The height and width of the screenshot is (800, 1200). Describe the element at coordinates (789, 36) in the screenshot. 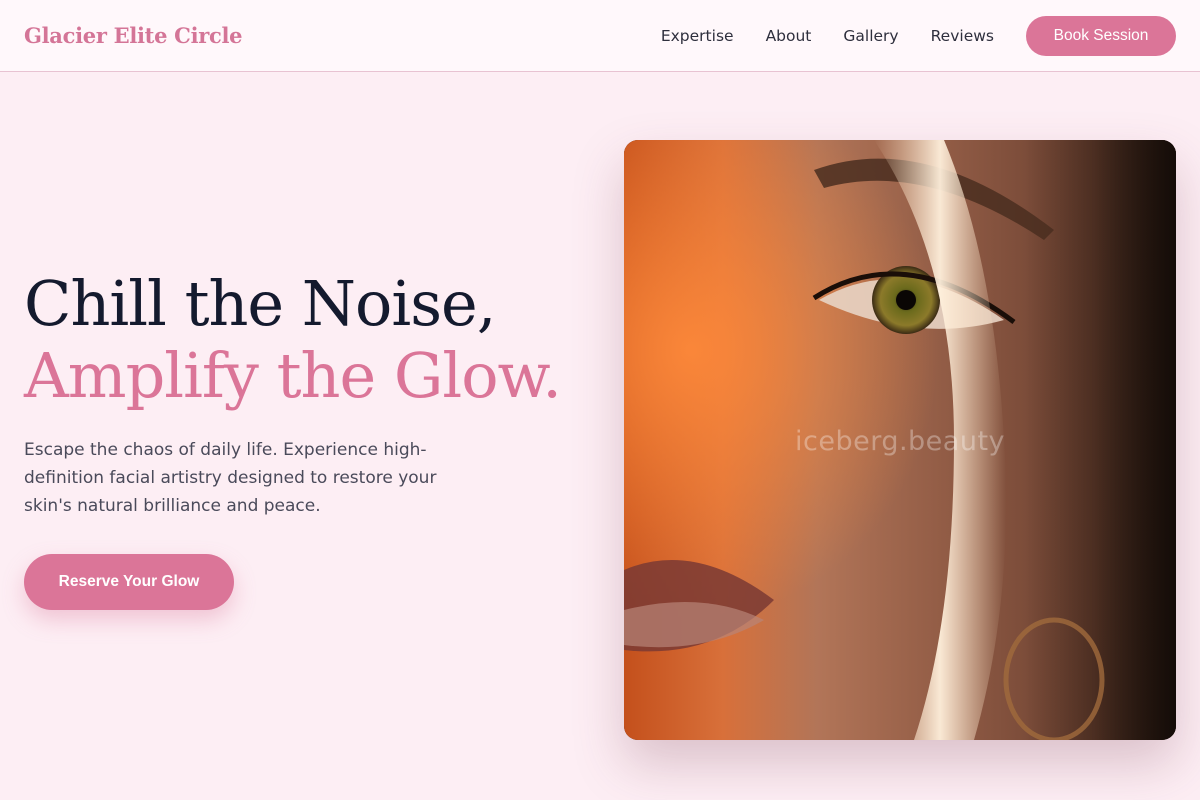

I see `nav-link-about: About` at that location.